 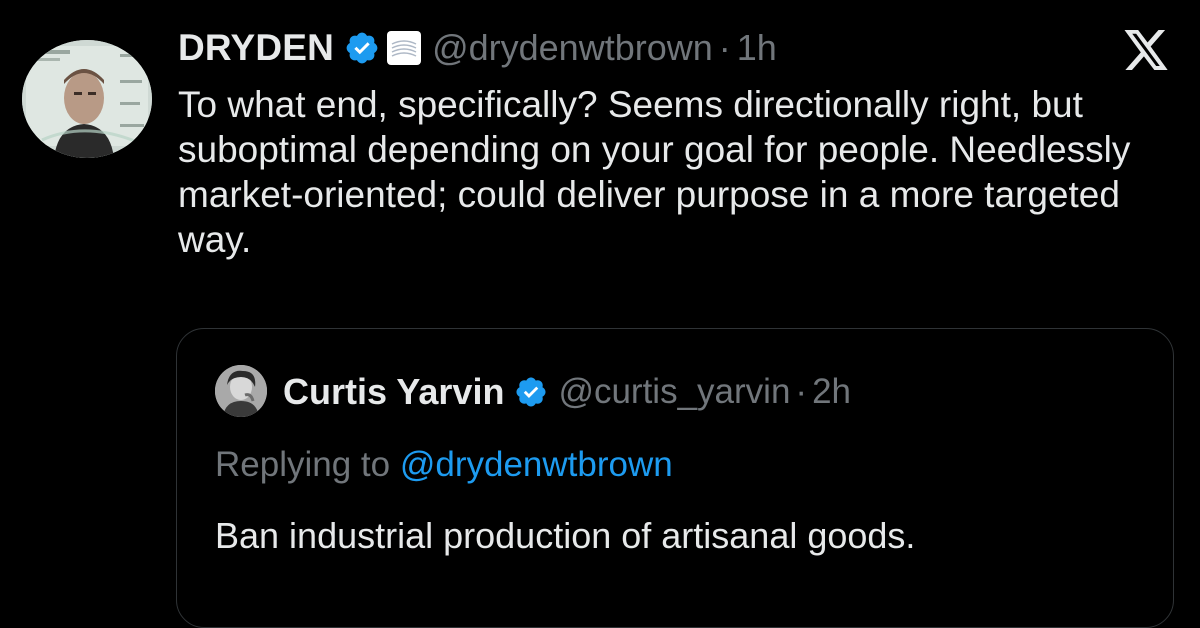 I want to click on replying-to-line: Replying to @drydenwtbrown, so click(x=444, y=465).